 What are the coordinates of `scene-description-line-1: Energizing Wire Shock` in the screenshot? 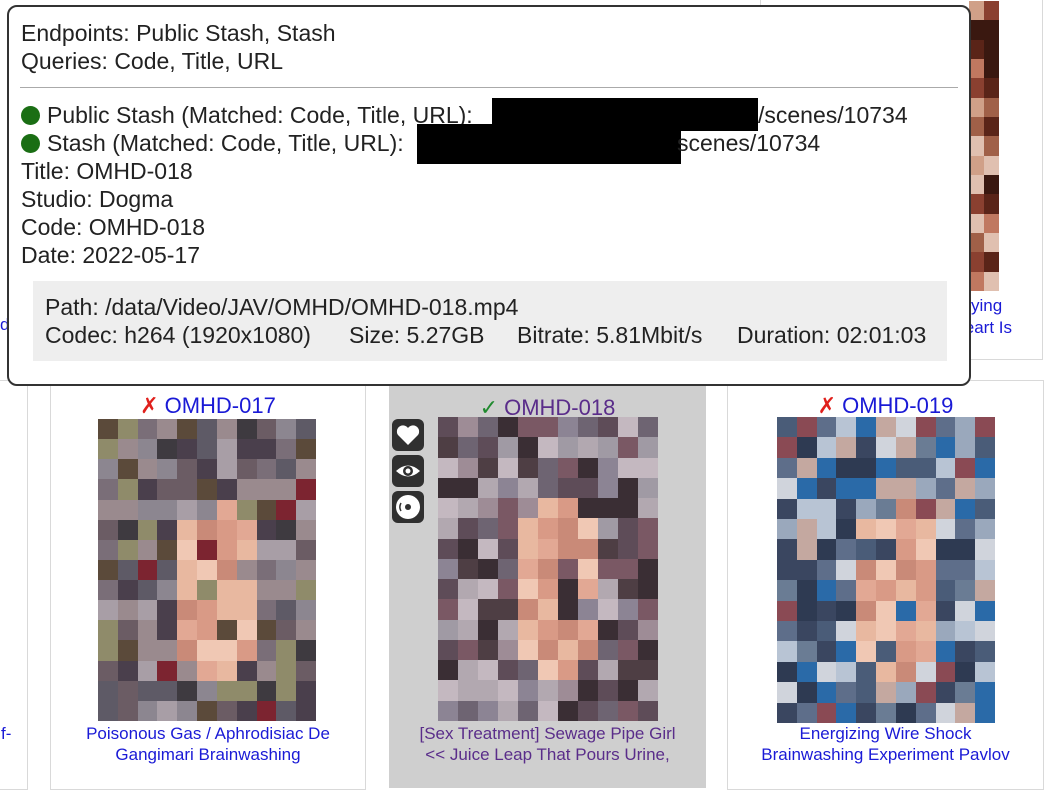 It's located at (885, 733).